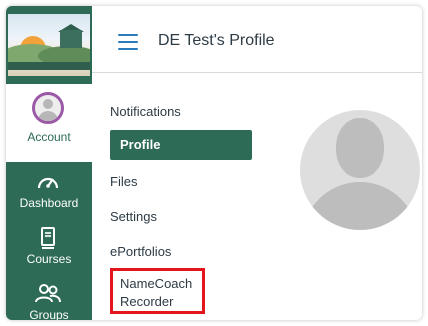 This screenshot has height=326, width=428. I want to click on section-nav-notifications: Notifications, so click(145, 111).